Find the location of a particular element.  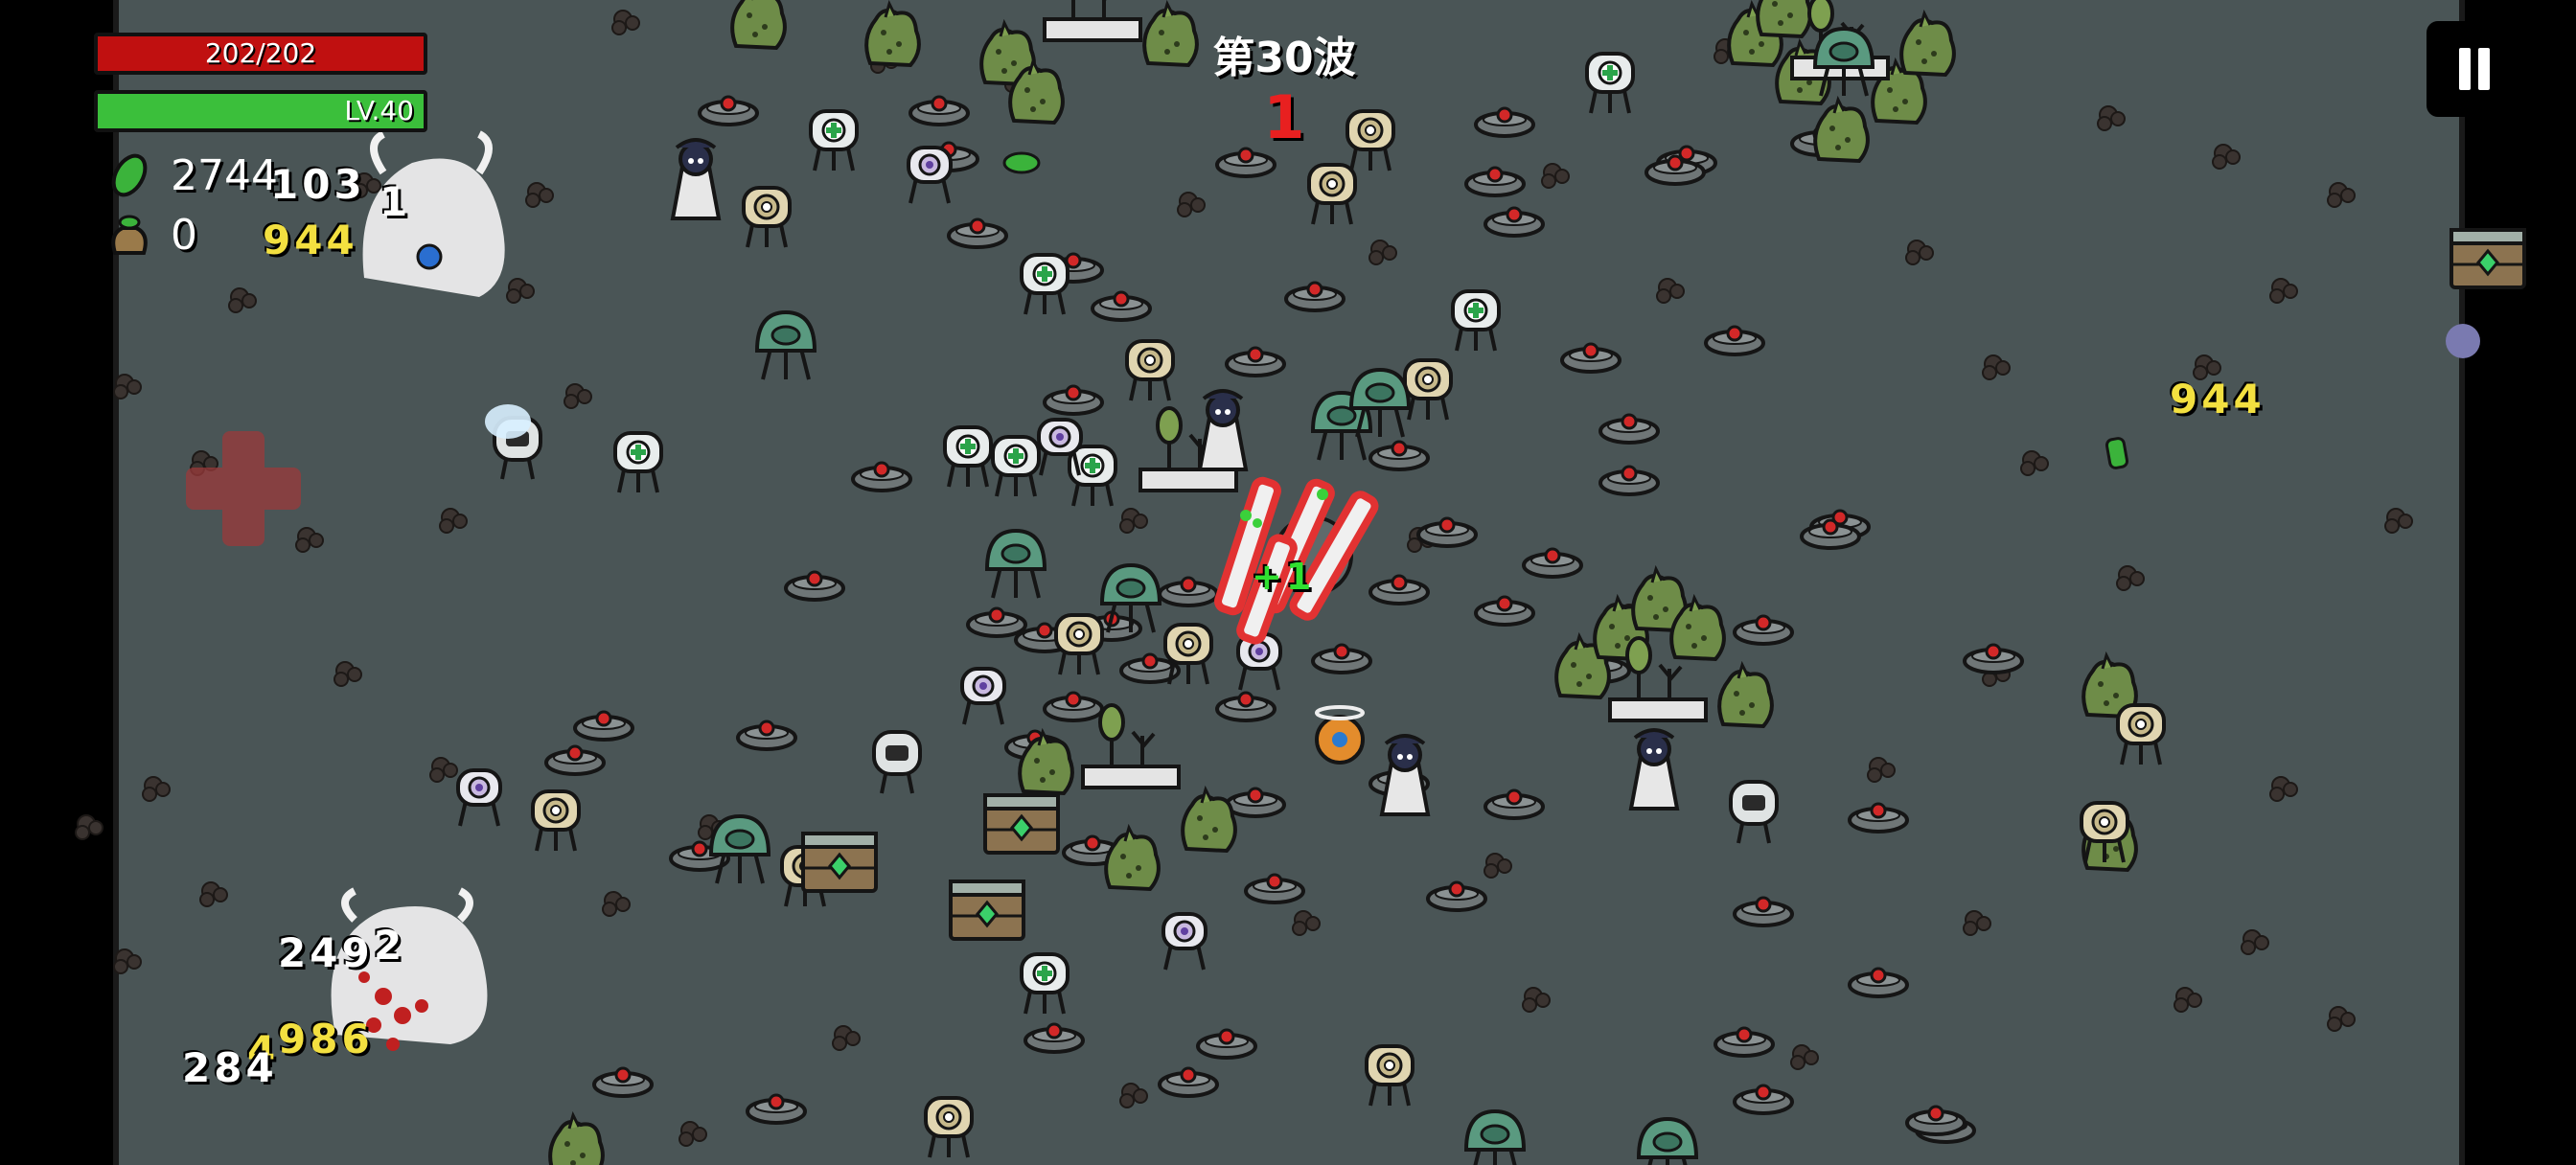

pause-icon is located at coordinates (2465, 69).